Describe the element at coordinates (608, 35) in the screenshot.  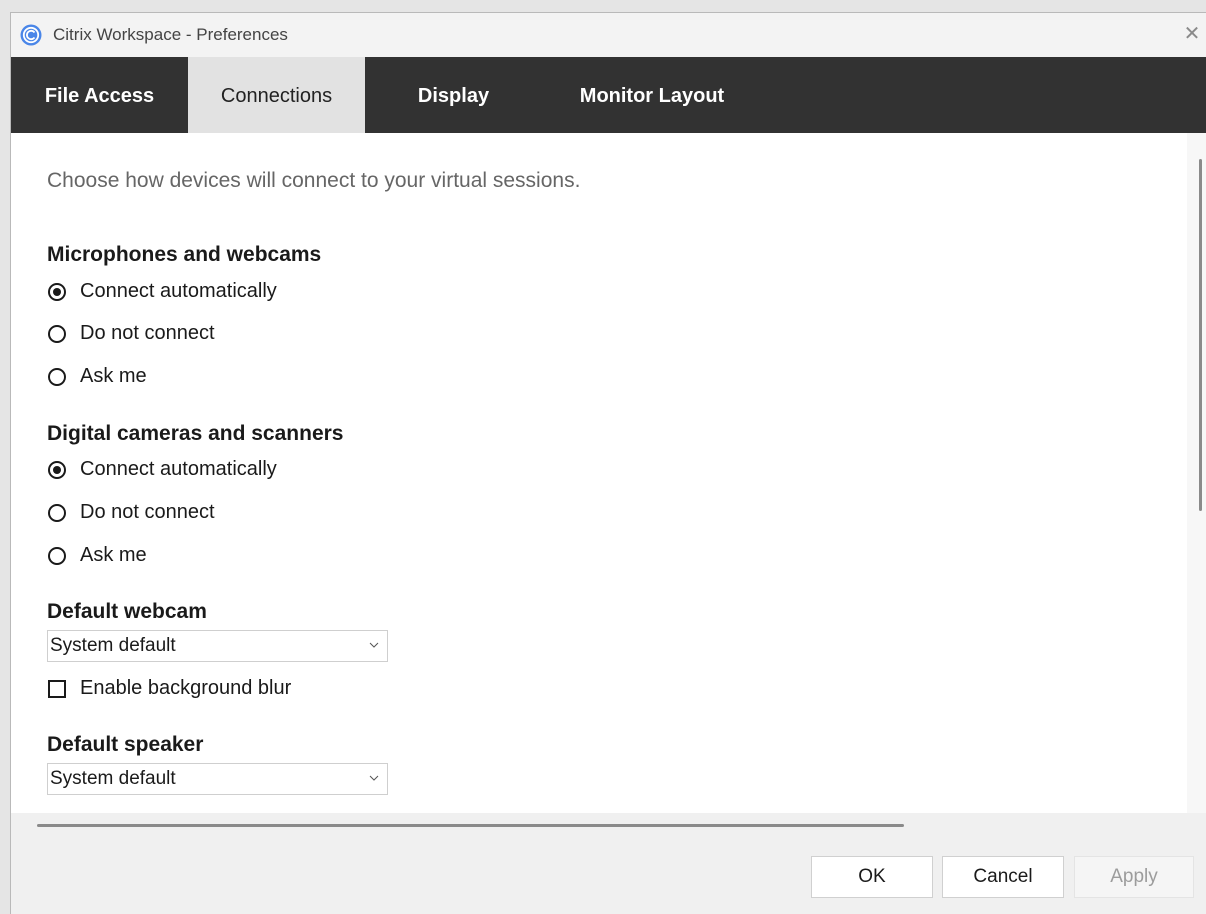
I see `title-bar: Citrix Workspace - Preferences ✕` at that location.